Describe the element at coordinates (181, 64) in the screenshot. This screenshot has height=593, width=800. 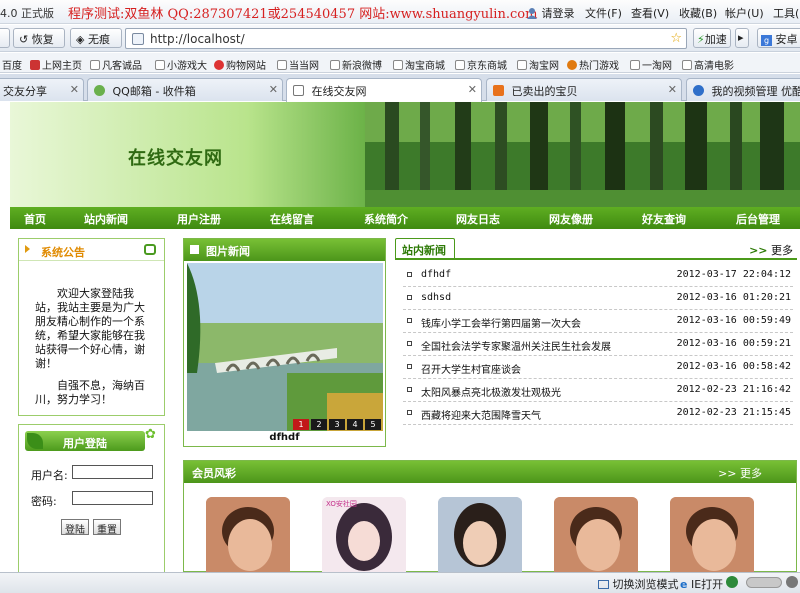
I see `fav-minigames: 小游戏大` at that location.